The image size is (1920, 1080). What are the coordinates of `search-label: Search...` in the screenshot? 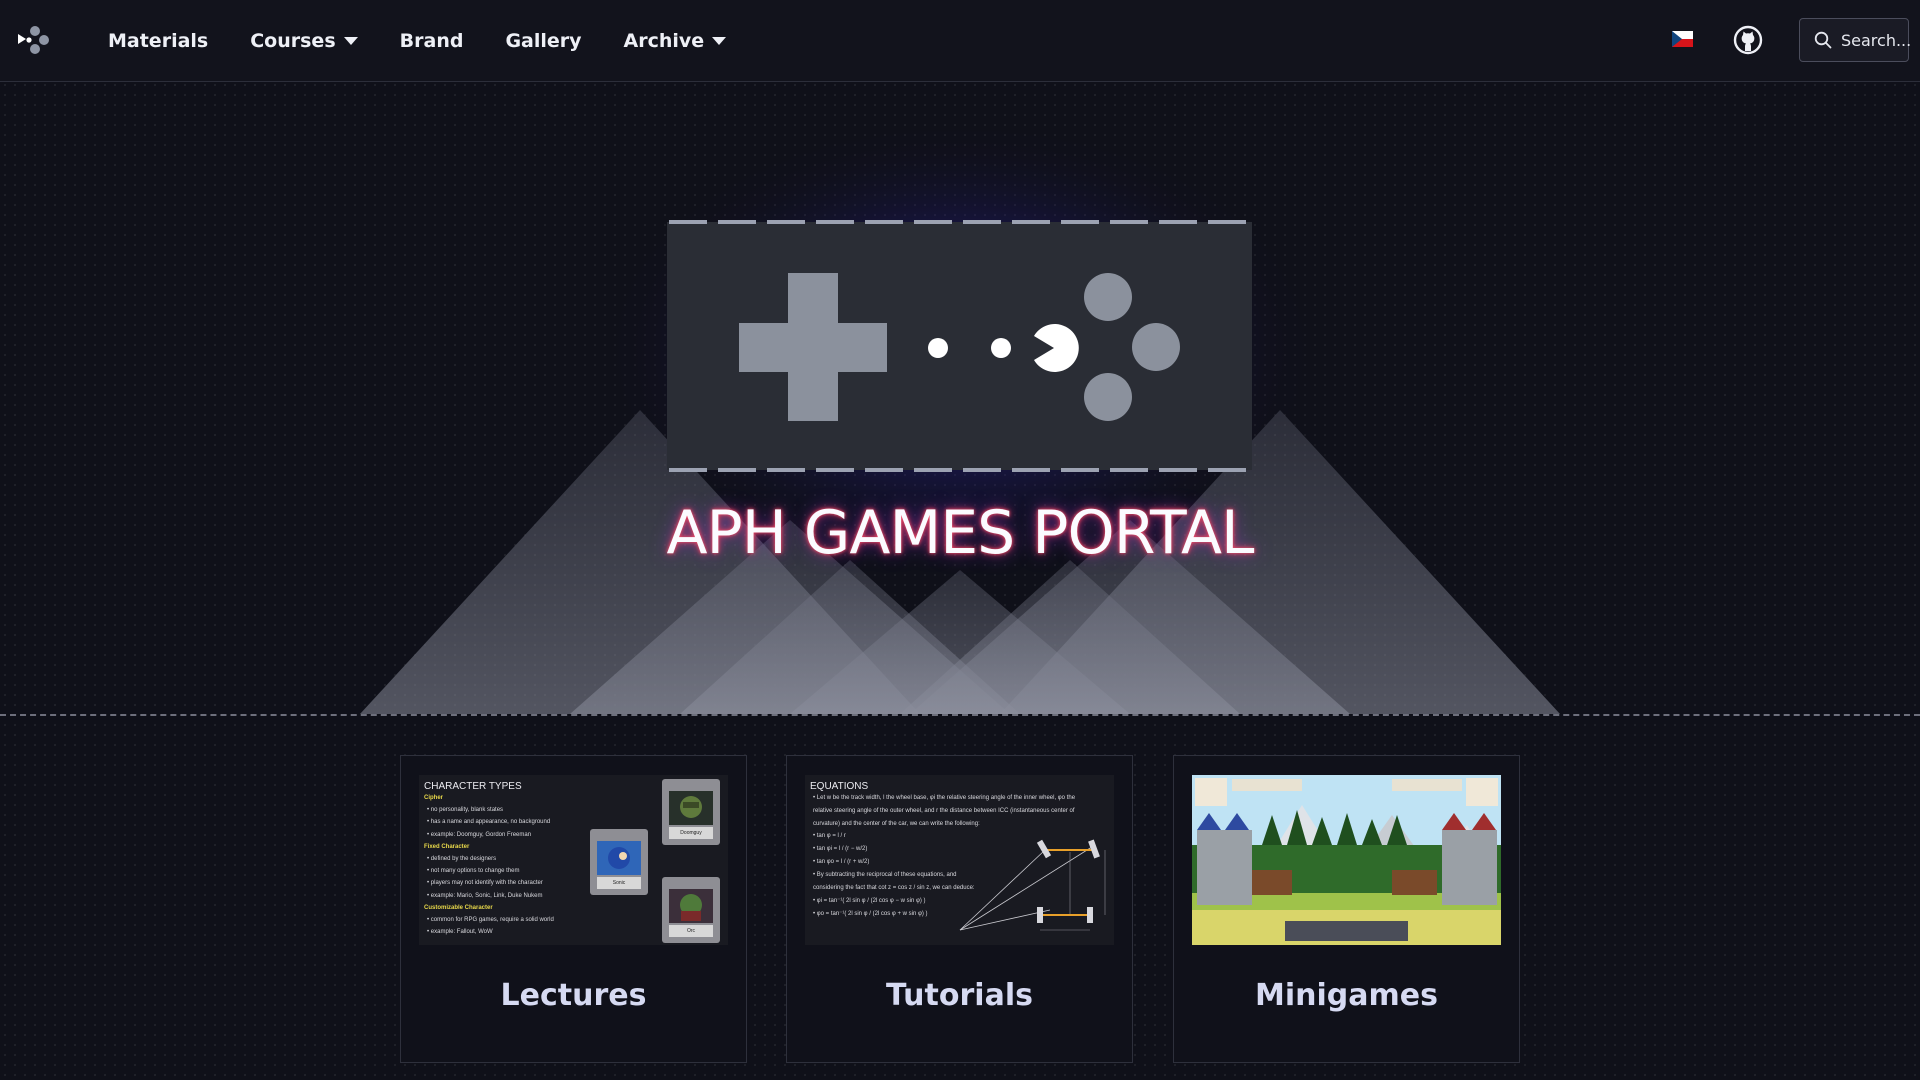 It's located at (1876, 40).